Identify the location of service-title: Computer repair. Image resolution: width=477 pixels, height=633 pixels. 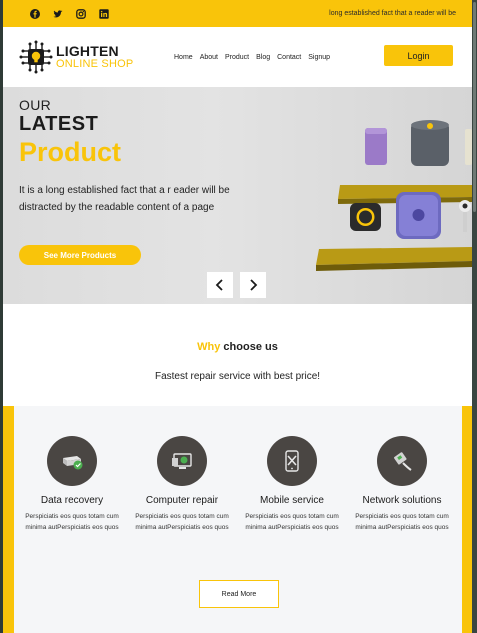
(182, 500).